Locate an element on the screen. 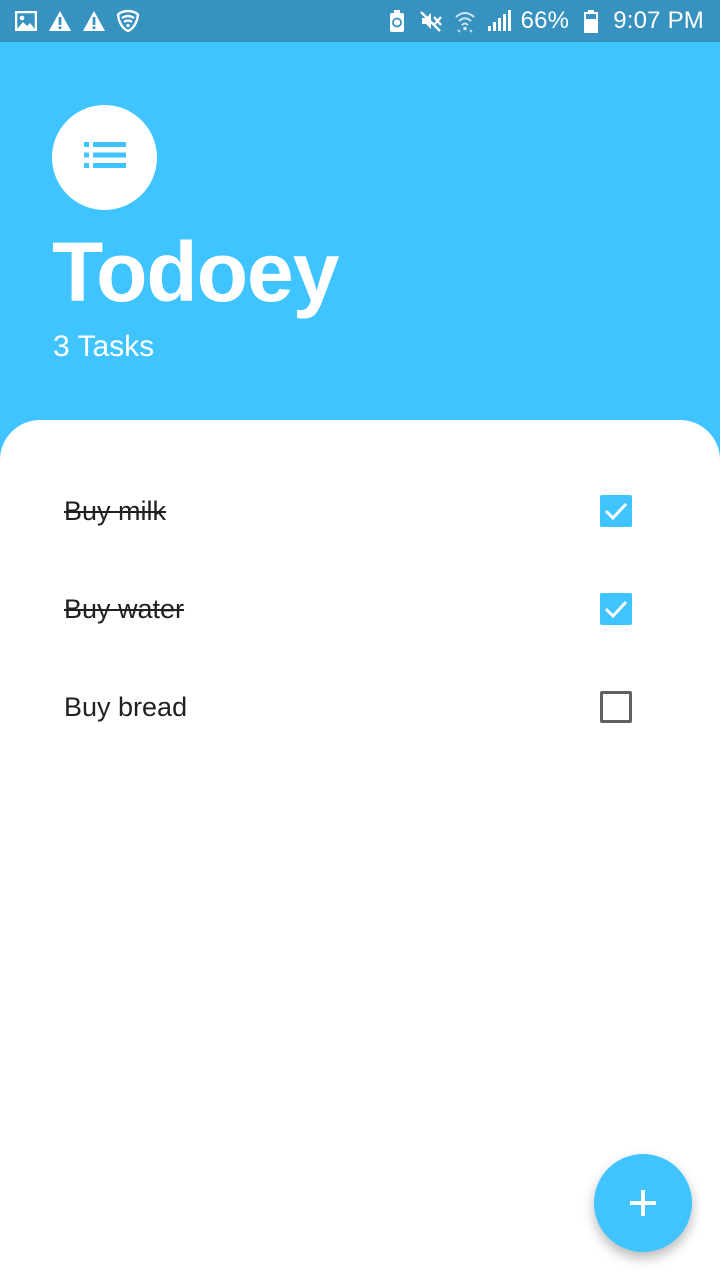  wifi-icon is located at coordinates (465, 21).